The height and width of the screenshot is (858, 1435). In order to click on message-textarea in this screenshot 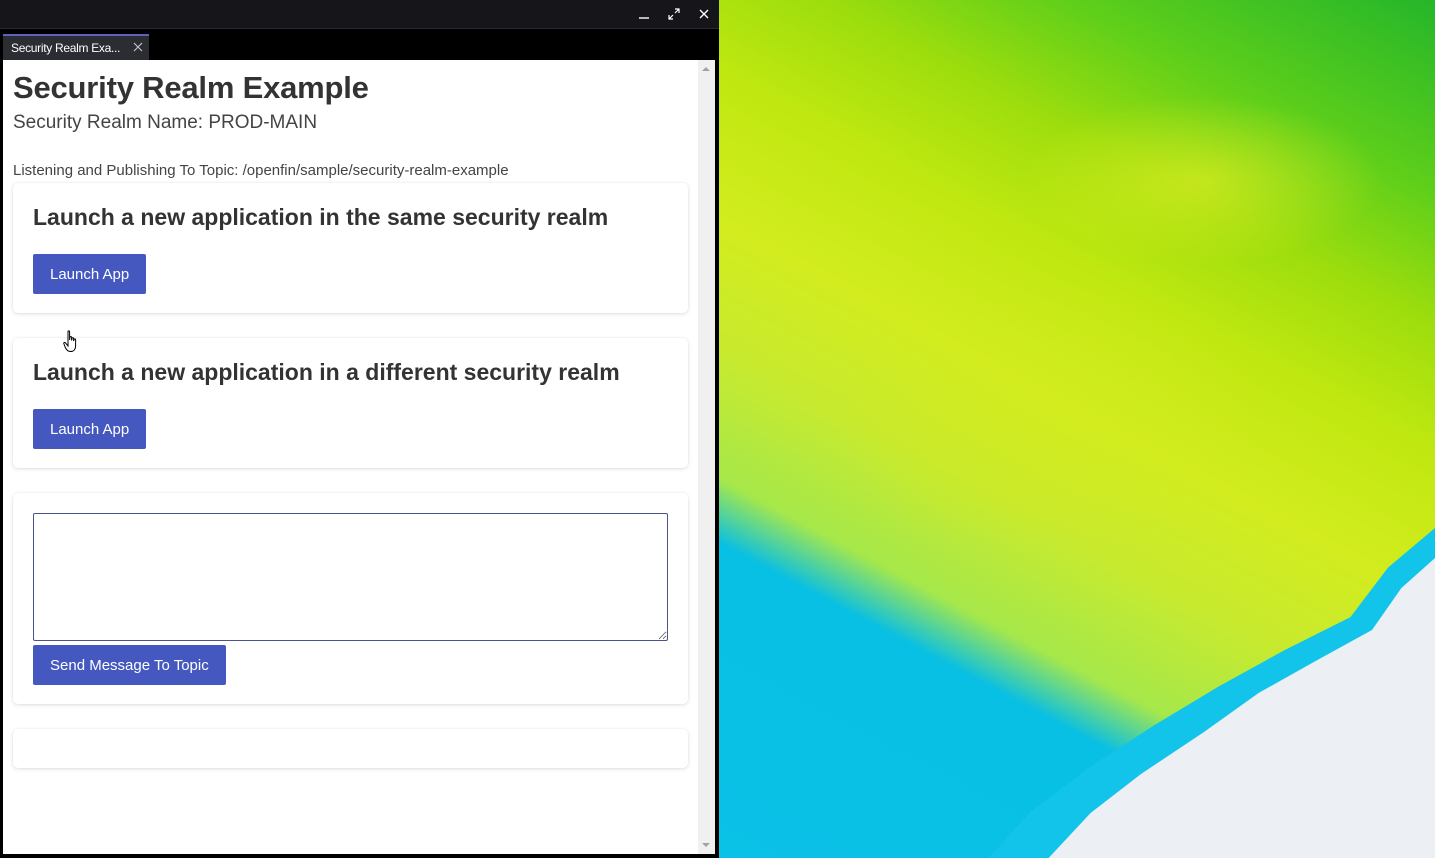, I will do `click(350, 577)`.